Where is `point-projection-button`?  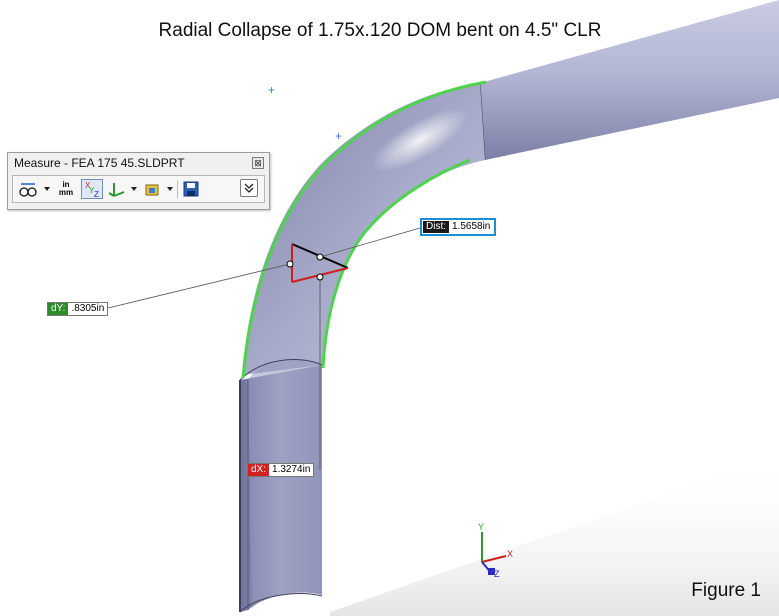
point-projection-button is located at coordinates (117, 189).